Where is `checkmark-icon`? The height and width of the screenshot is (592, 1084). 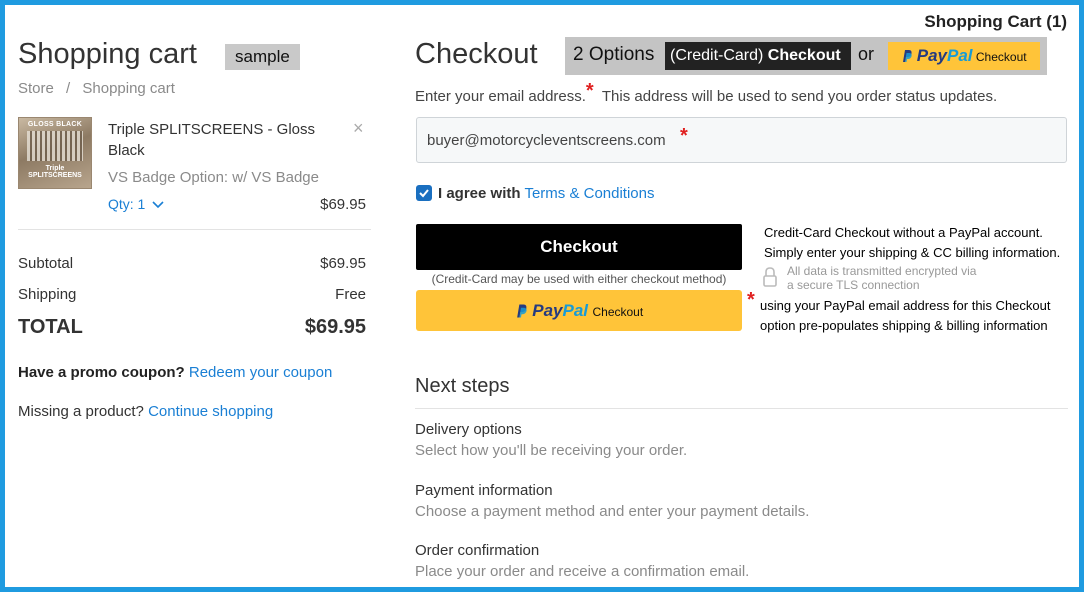 checkmark-icon is located at coordinates (424, 193).